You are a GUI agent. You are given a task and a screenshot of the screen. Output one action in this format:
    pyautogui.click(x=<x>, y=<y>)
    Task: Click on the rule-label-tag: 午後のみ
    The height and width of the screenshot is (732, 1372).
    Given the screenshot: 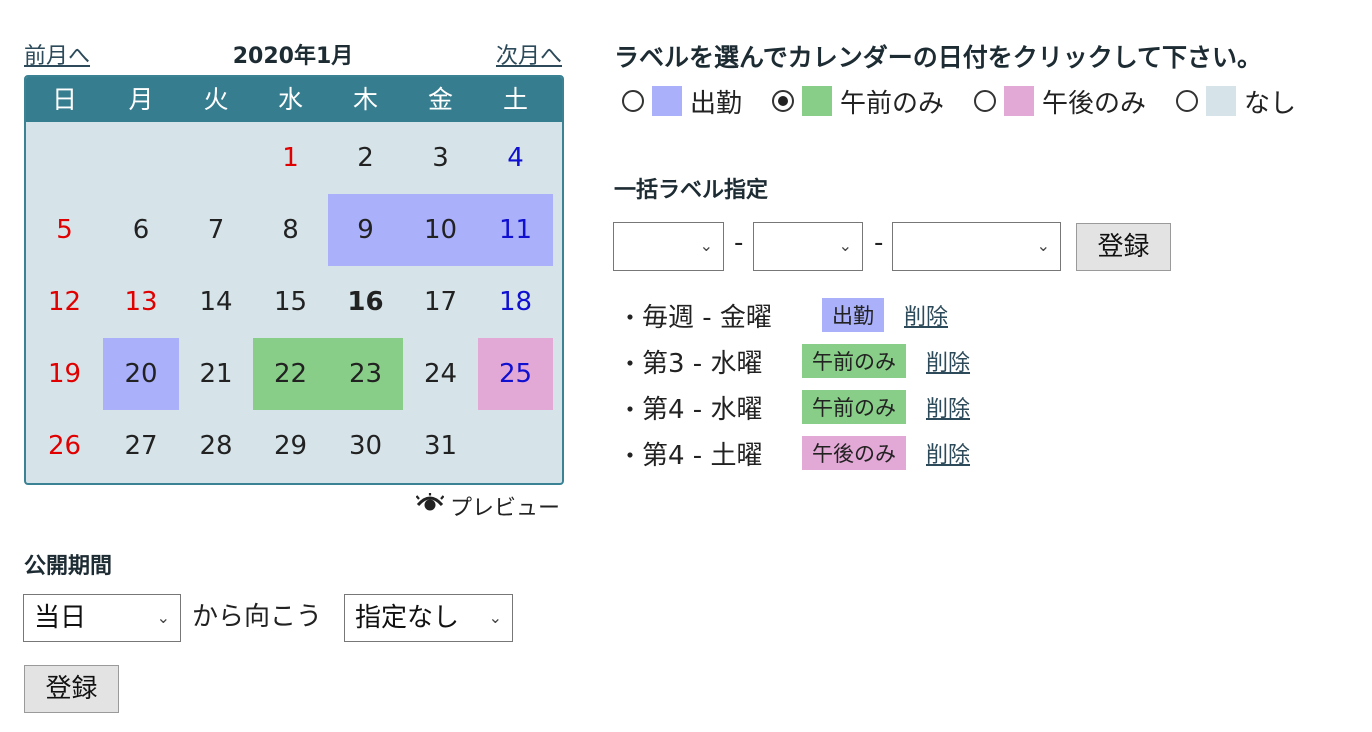 What is the action you would take?
    pyautogui.click(x=854, y=453)
    